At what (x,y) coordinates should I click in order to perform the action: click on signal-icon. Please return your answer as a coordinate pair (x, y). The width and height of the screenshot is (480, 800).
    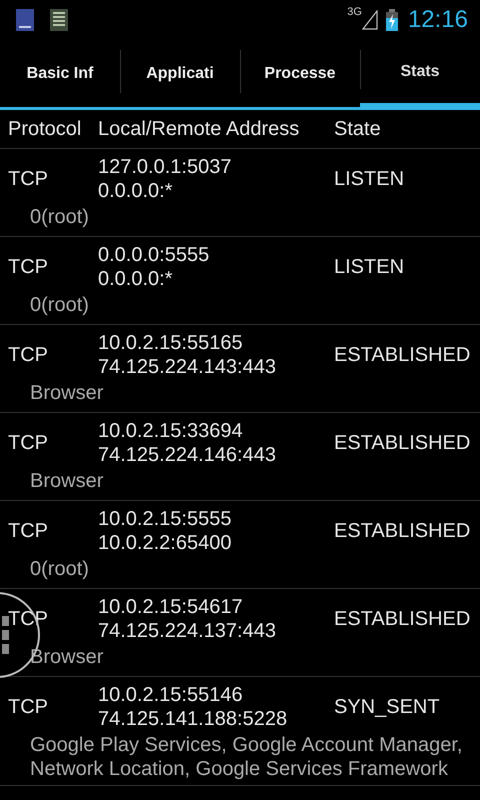
    Looking at the image, I should click on (370, 20).